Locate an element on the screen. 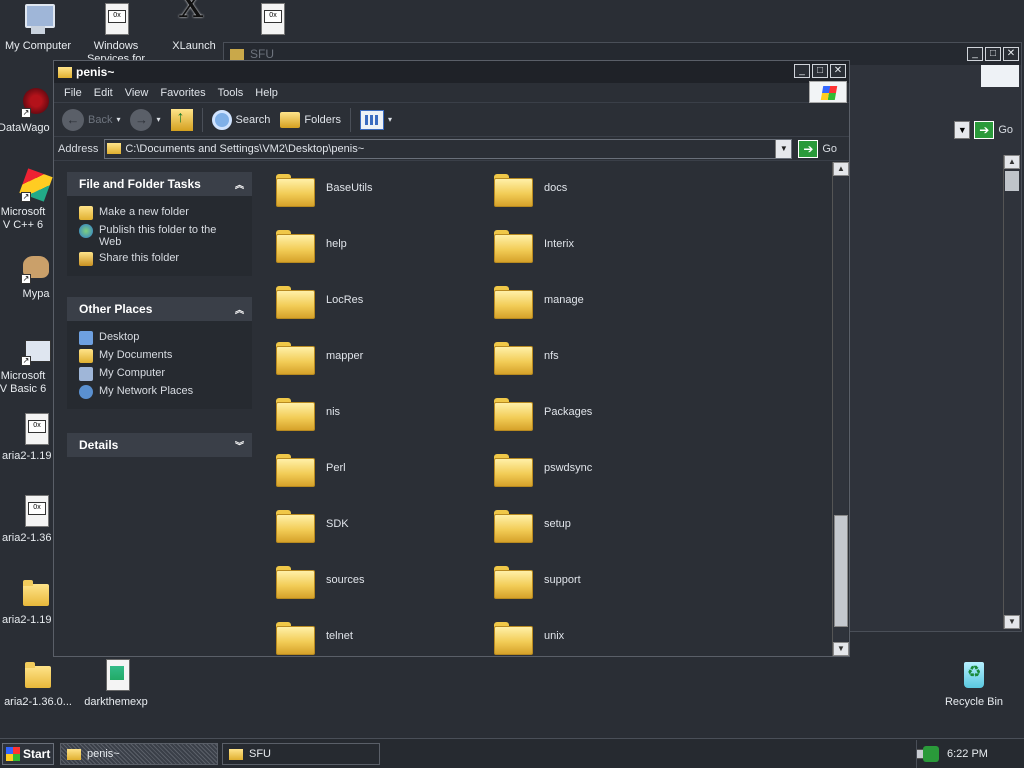 The width and height of the screenshot is (1024, 768). folder-item: BaseUtils is located at coordinates (324, 188).